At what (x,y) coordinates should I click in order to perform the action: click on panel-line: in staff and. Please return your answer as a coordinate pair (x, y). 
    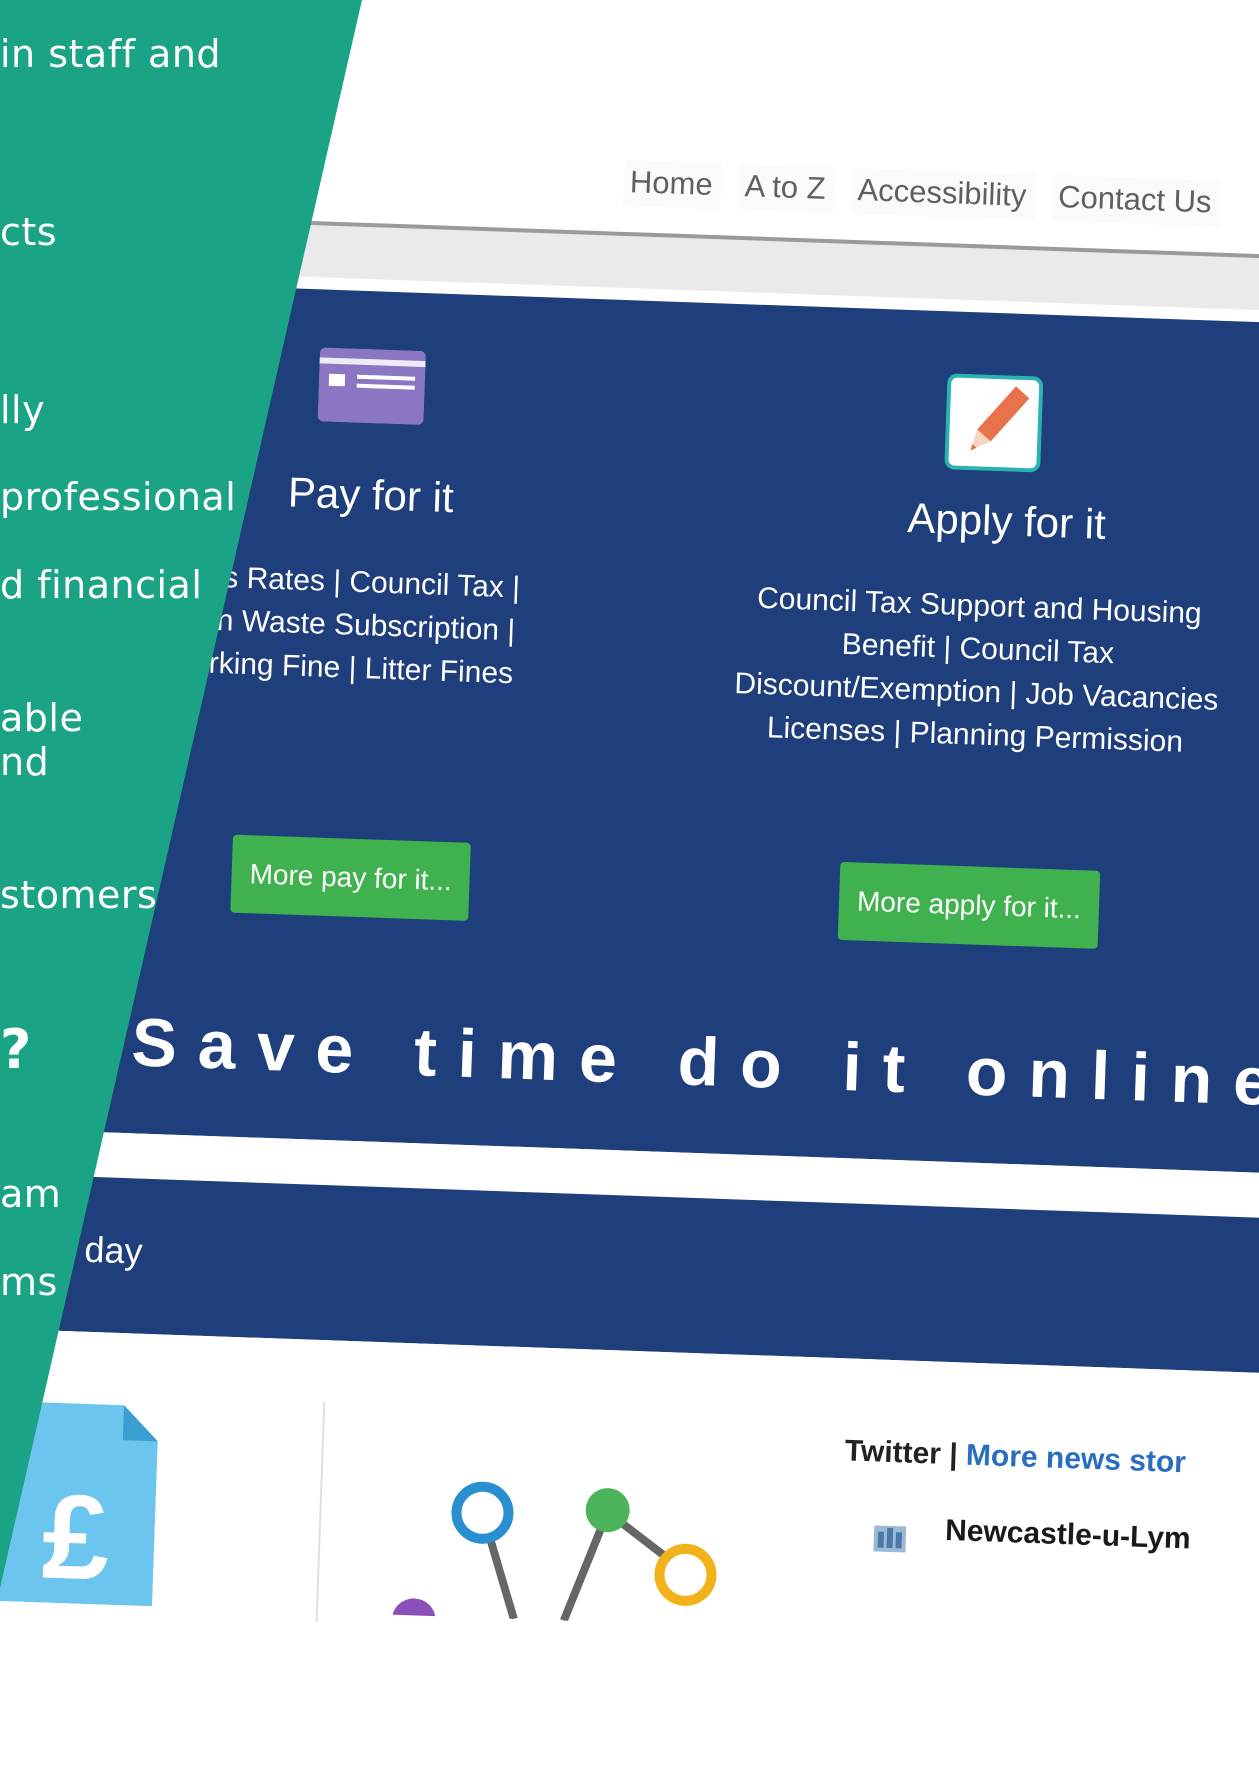
    Looking at the image, I should click on (111, 54).